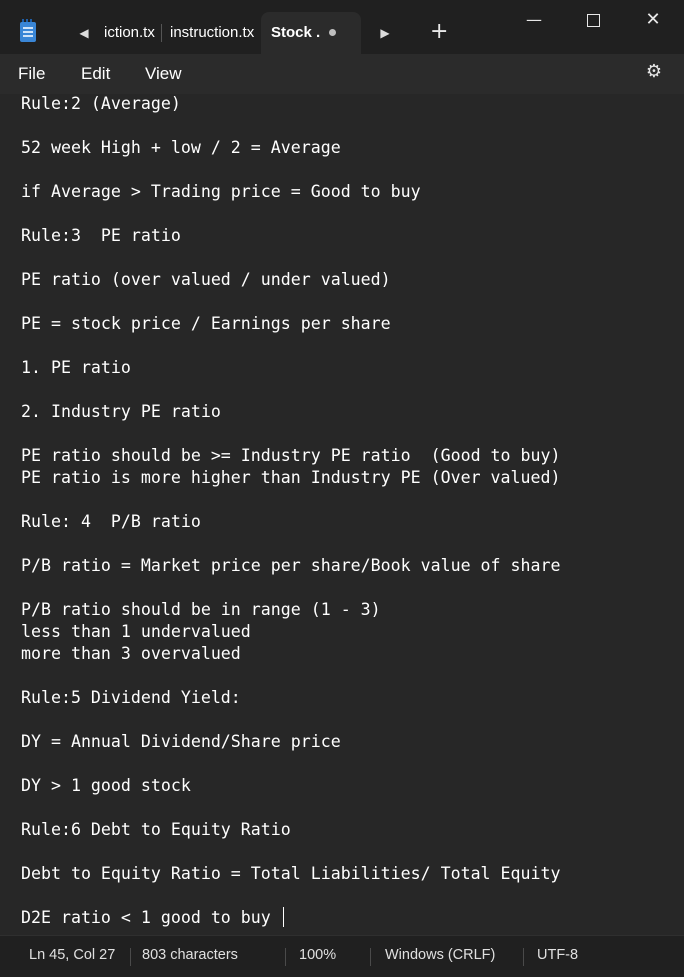 This screenshot has height=977, width=684. What do you see at coordinates (163, 74) in the screenshot?
I see `menu-view: View` at bounding box center [163, 74].